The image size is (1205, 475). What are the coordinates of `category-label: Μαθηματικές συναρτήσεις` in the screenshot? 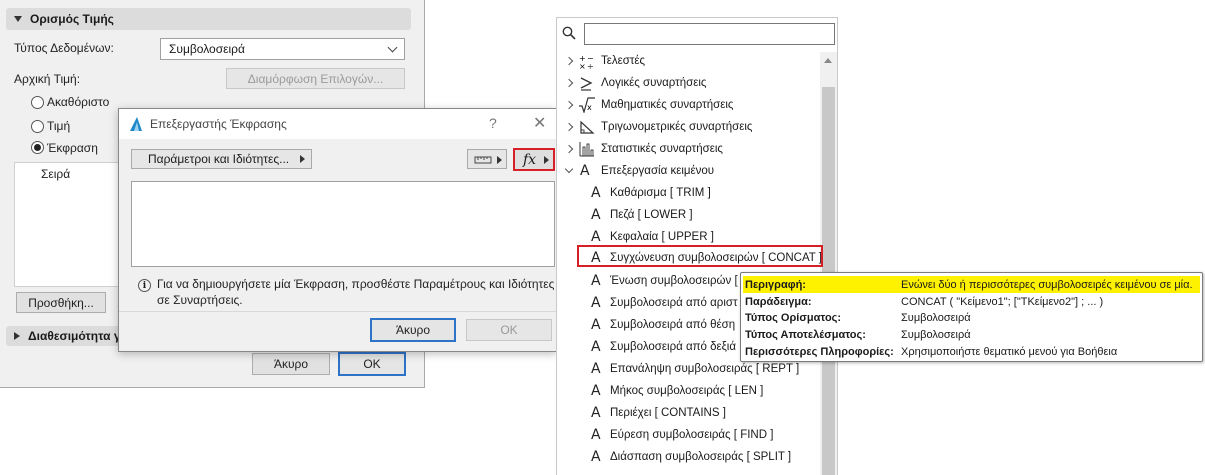 It's located at (667, 104).